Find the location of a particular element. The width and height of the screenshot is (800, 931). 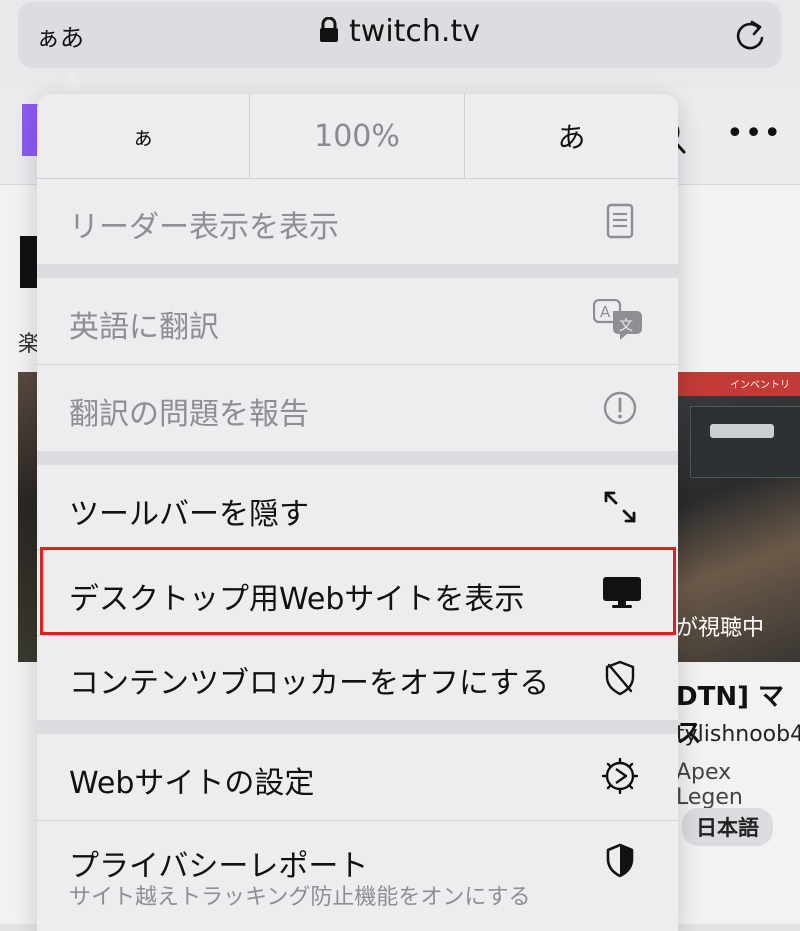

menu-item-desktop-site: デスクトップ用Webサイトを表示 is located at coordinates (357, 592).